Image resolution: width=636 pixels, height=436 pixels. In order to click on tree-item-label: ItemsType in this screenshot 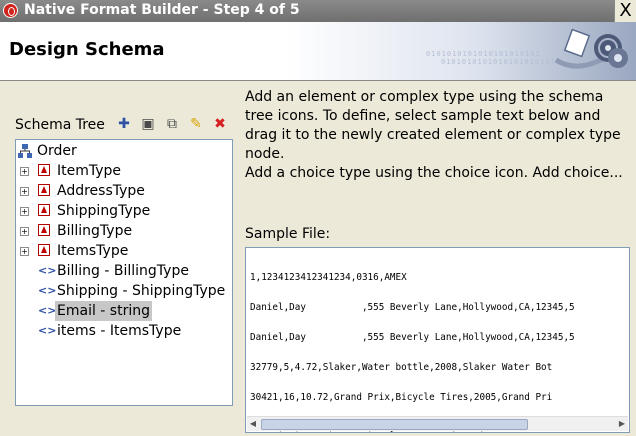, I will do `click(93, 251)`.